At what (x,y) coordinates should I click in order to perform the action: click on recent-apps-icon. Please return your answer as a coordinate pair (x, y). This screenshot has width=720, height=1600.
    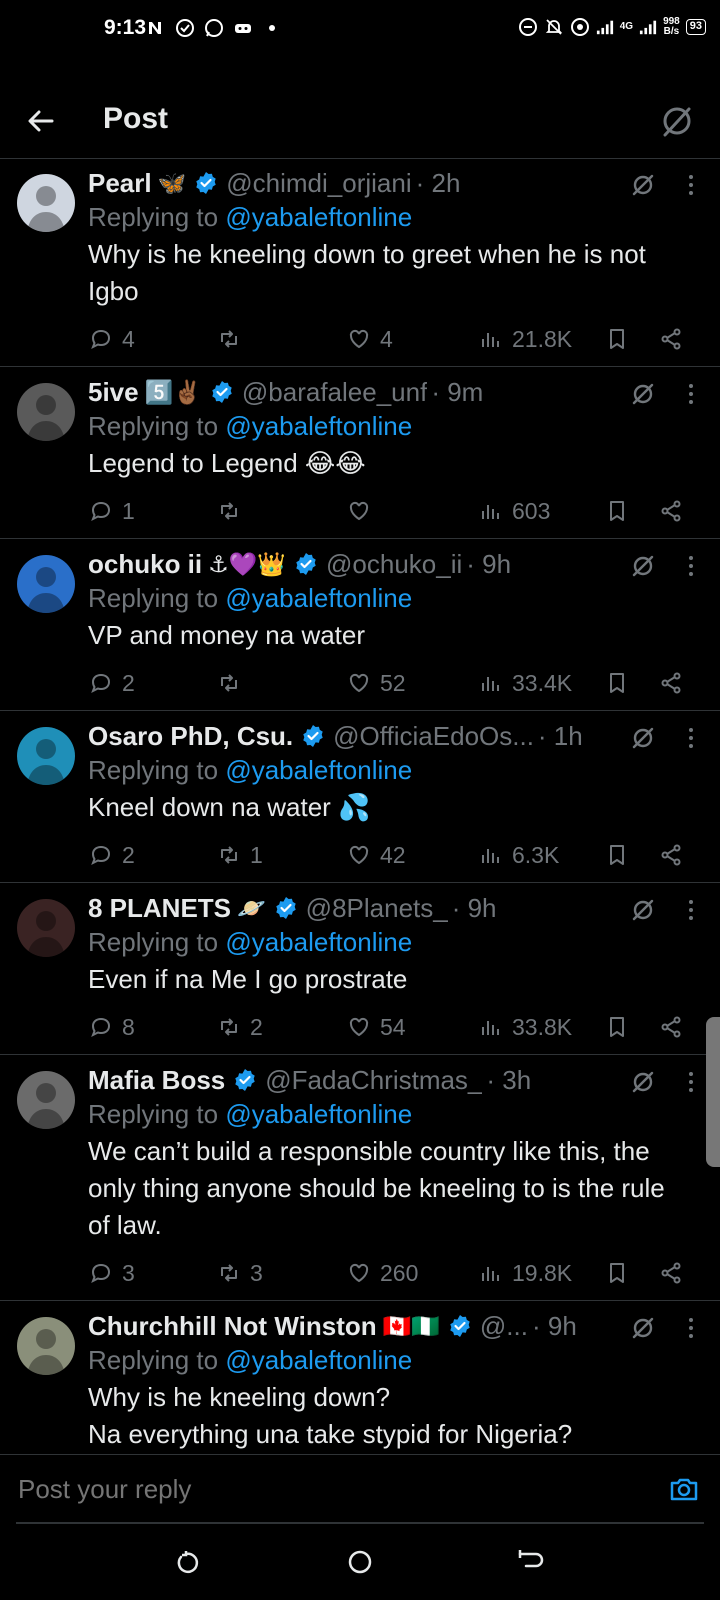
    Looking at the image, I should click on (188, 1562).